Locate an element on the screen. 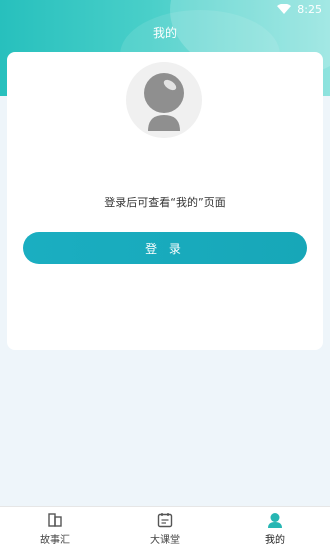  tab-mine: 我的 is located at coordinates (275, 528).